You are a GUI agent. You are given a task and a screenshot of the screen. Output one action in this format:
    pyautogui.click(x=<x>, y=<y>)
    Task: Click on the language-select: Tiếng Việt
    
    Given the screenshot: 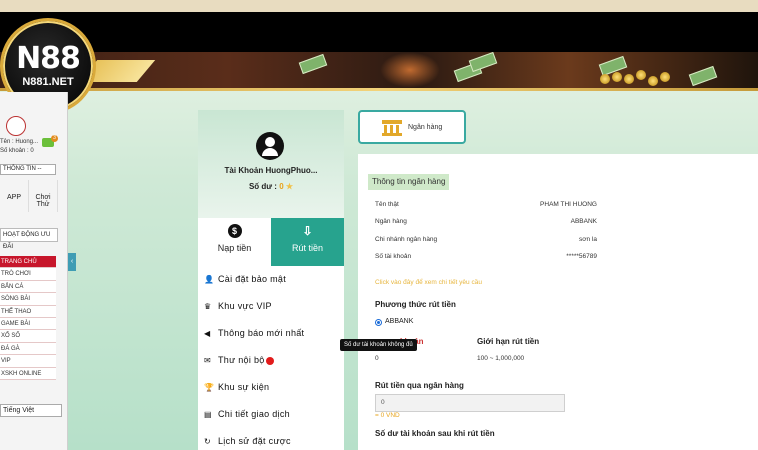 What is the action you would take?
    pyautogui.click(x=31, y=410)
    